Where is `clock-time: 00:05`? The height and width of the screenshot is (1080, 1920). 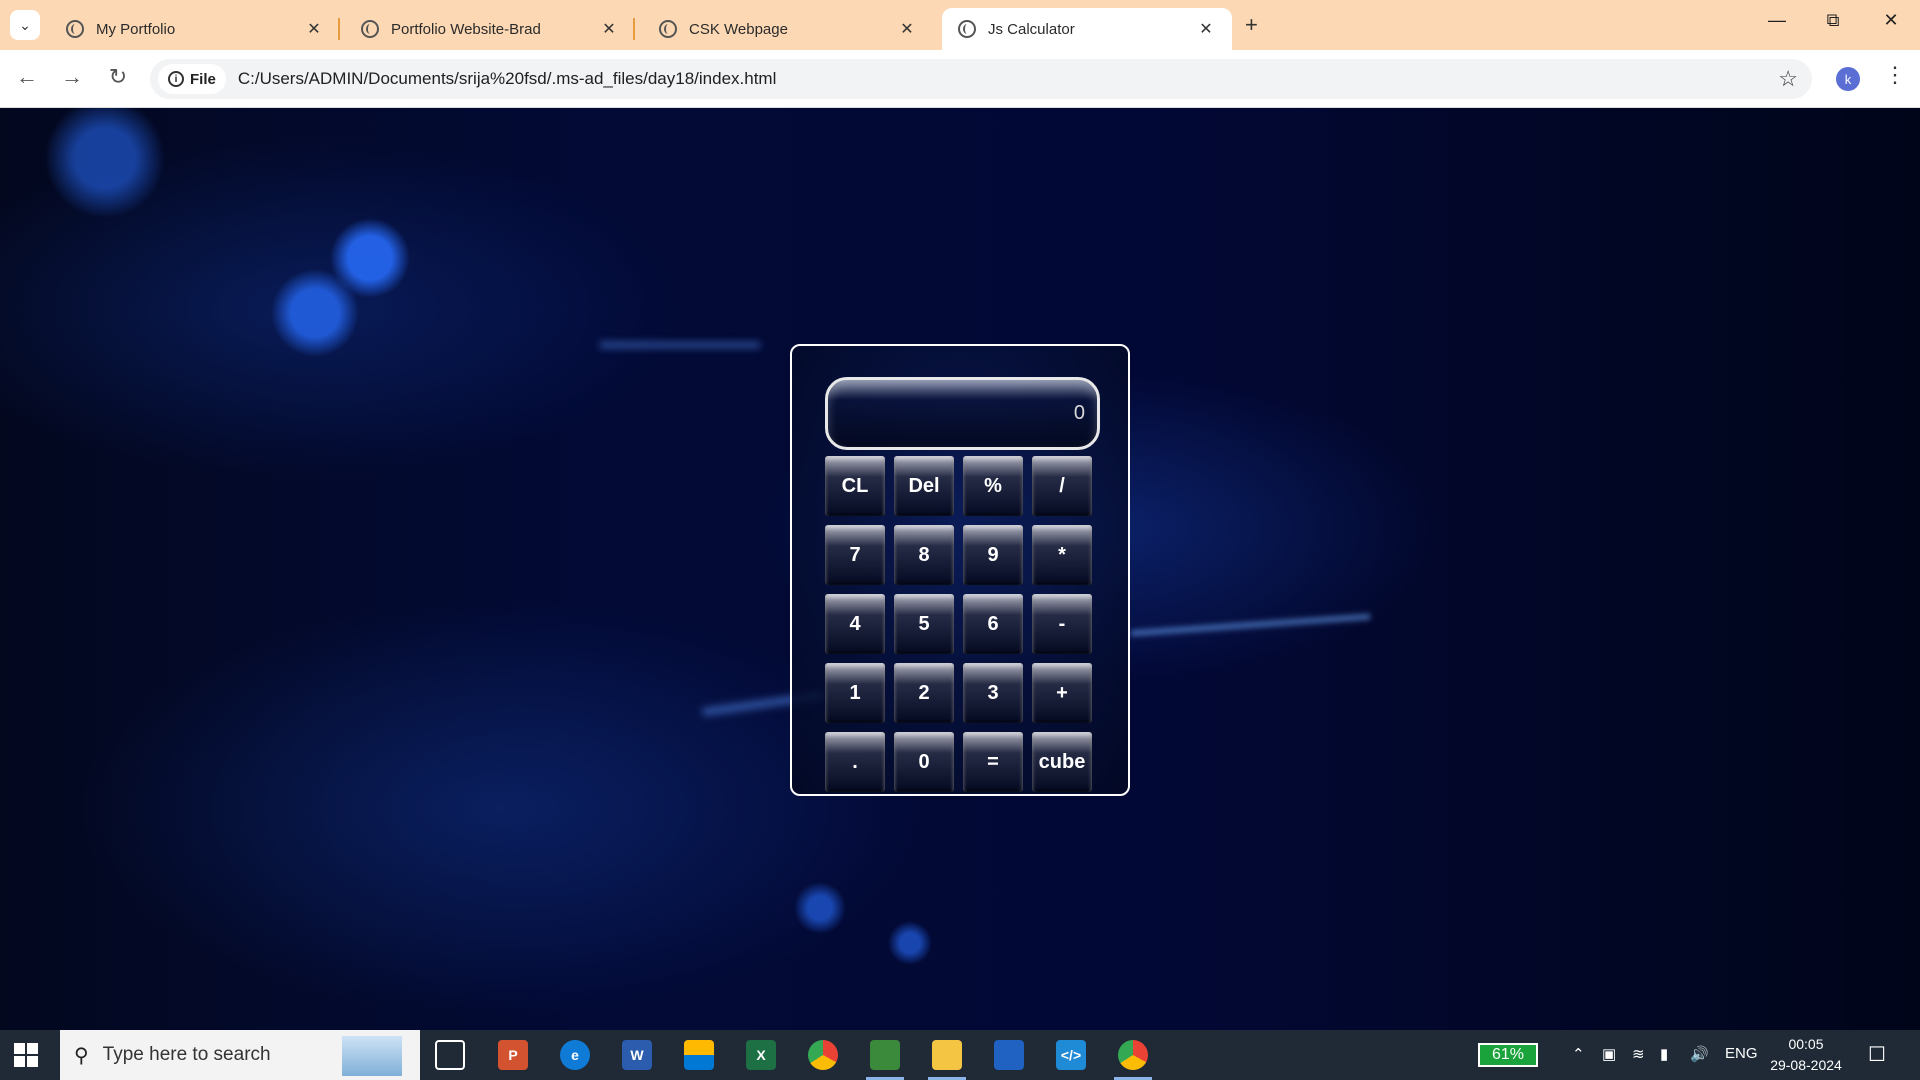 clock-time: 00:05 is located at coordinates (1806, 1044).